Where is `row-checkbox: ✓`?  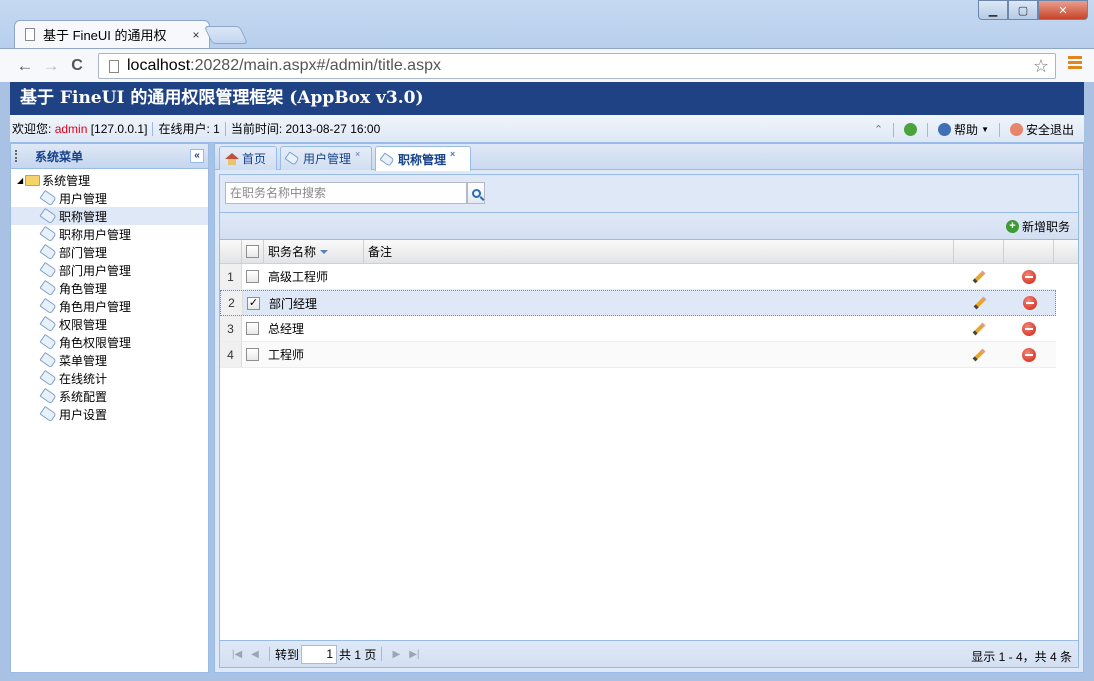
row-checkbox: ✓ is located at coordinates (253, 303).